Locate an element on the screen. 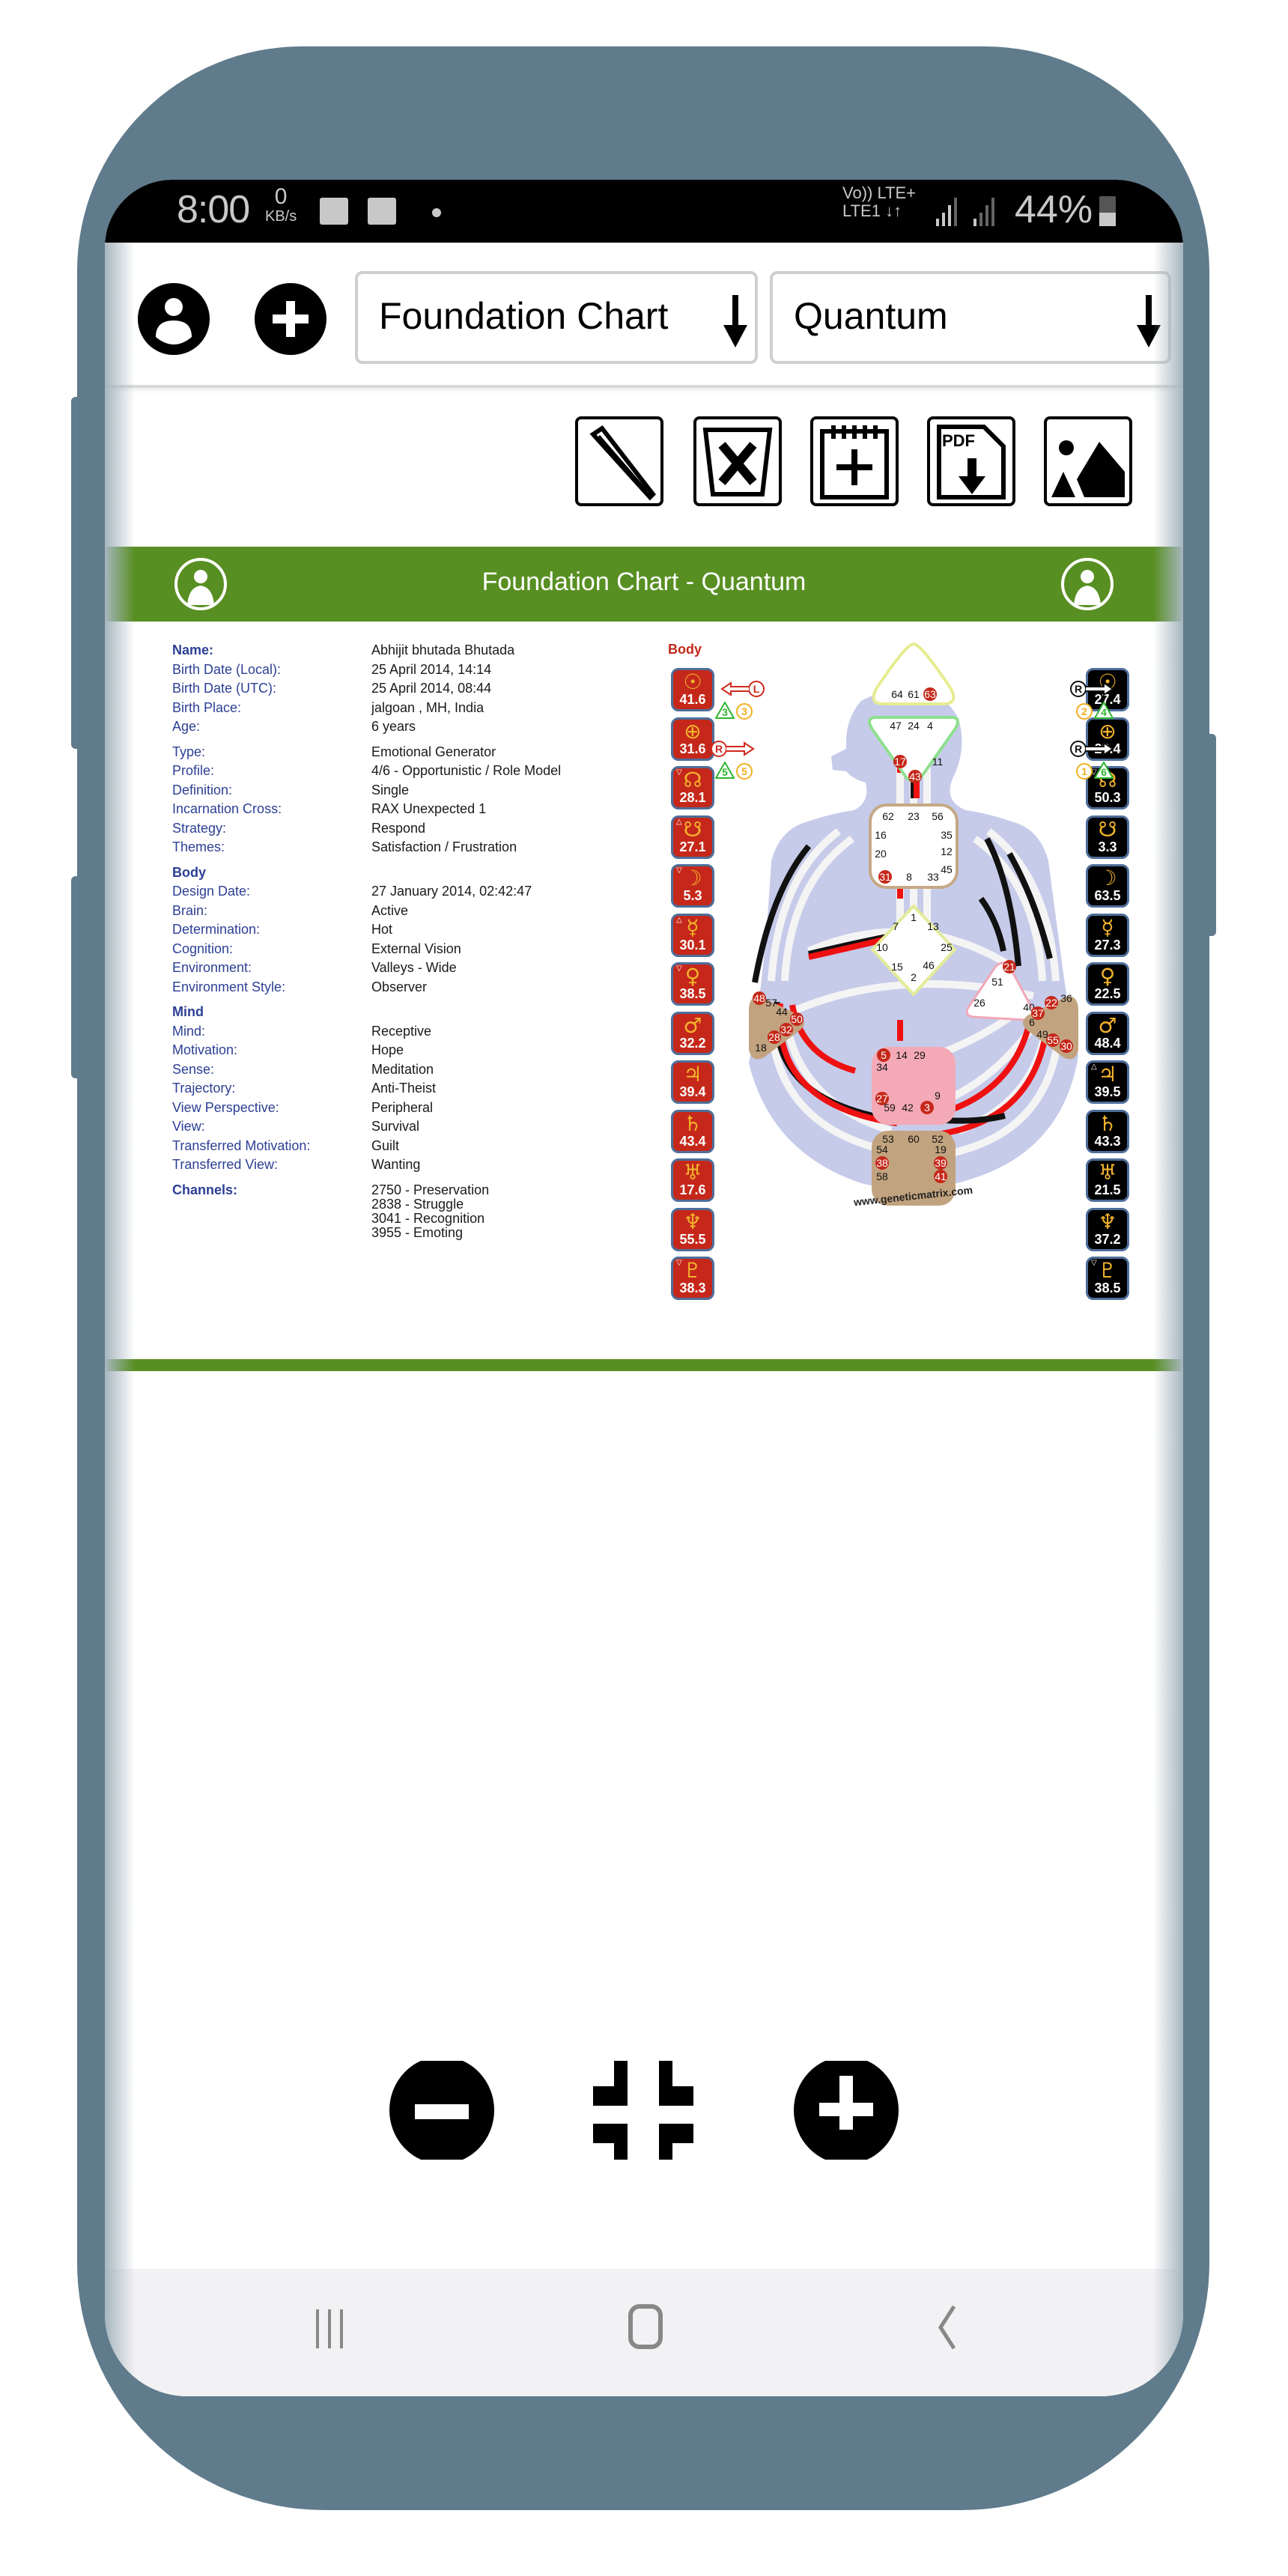 The image size is (1288, 2576). gate-label: 38 is located at coordinates (882, 1163).